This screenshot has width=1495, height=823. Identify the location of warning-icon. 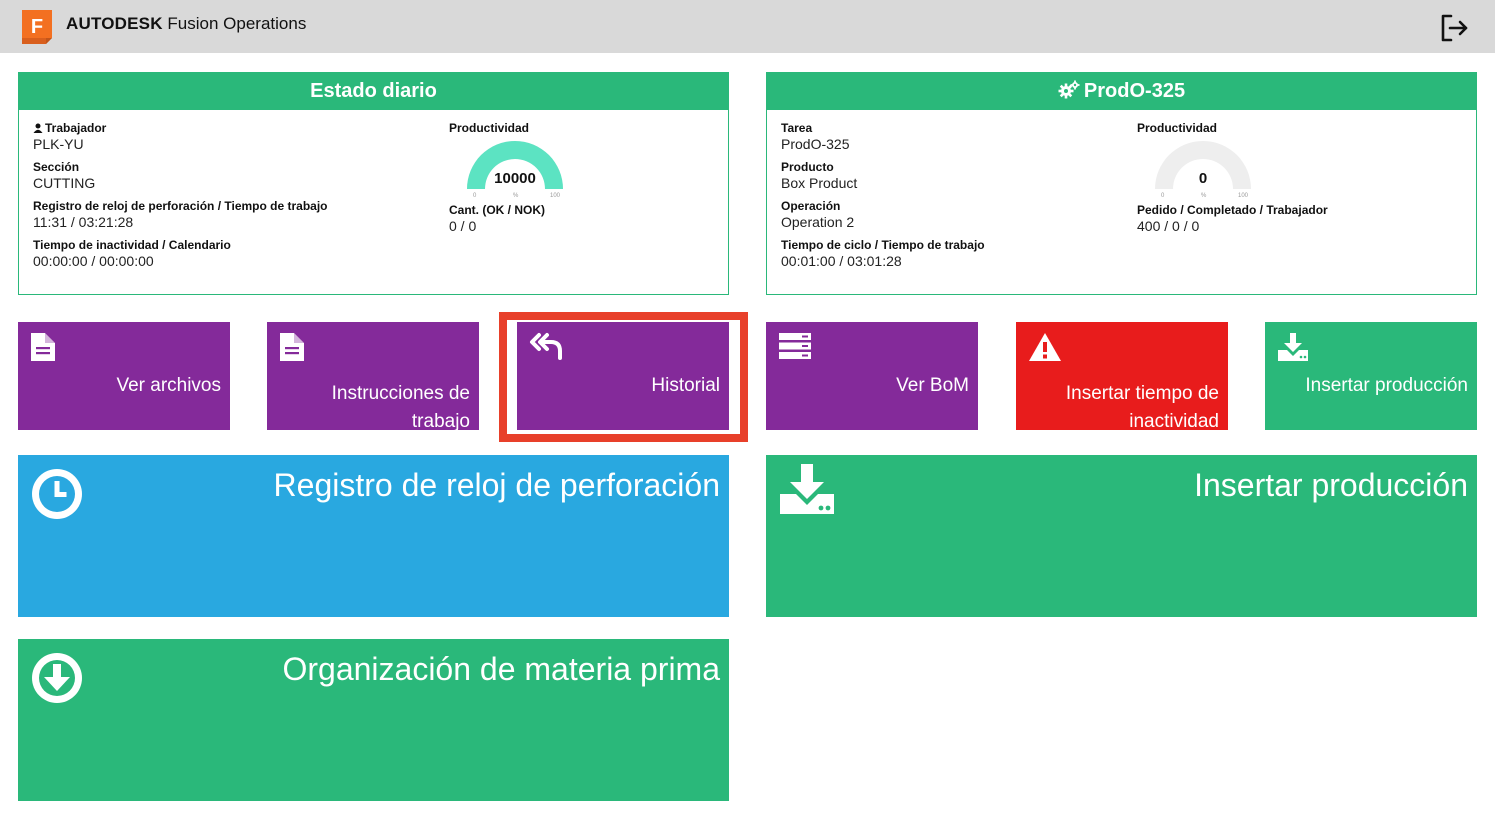
(1045, 347).